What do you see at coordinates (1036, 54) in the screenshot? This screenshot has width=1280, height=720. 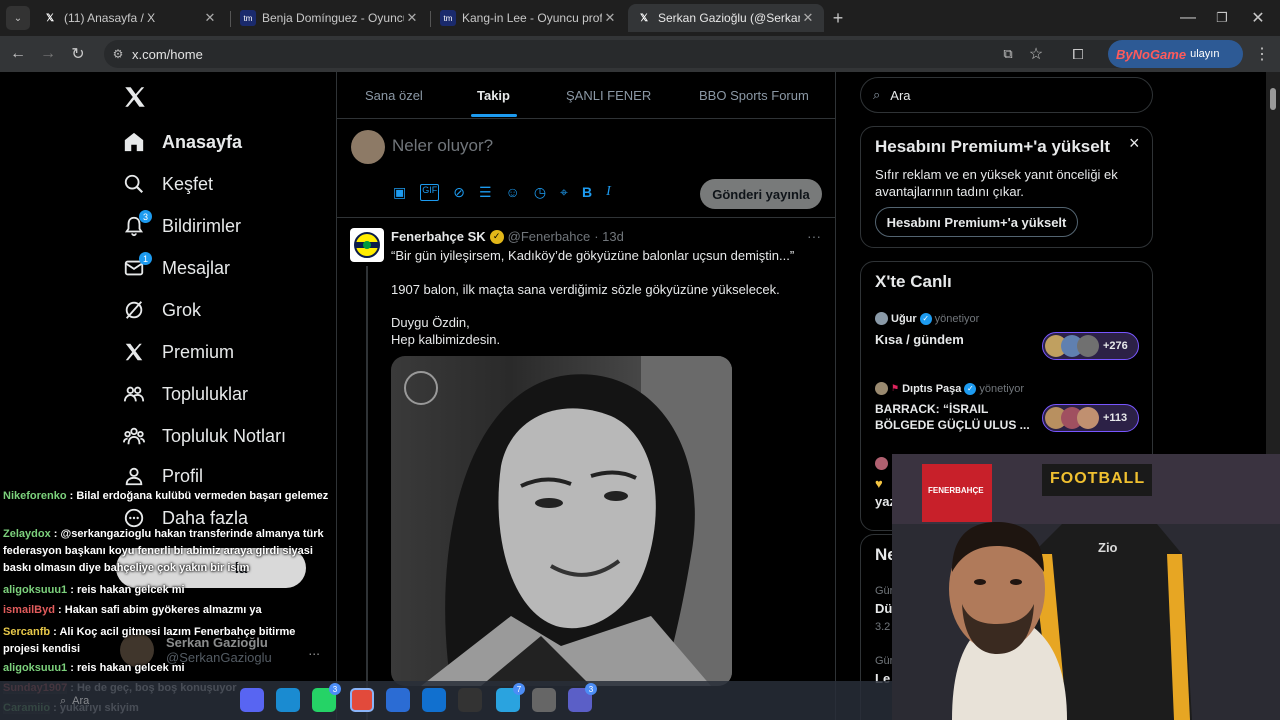 I see `bookmark-star-icon: ☆` at bounding box center [1036, 54].